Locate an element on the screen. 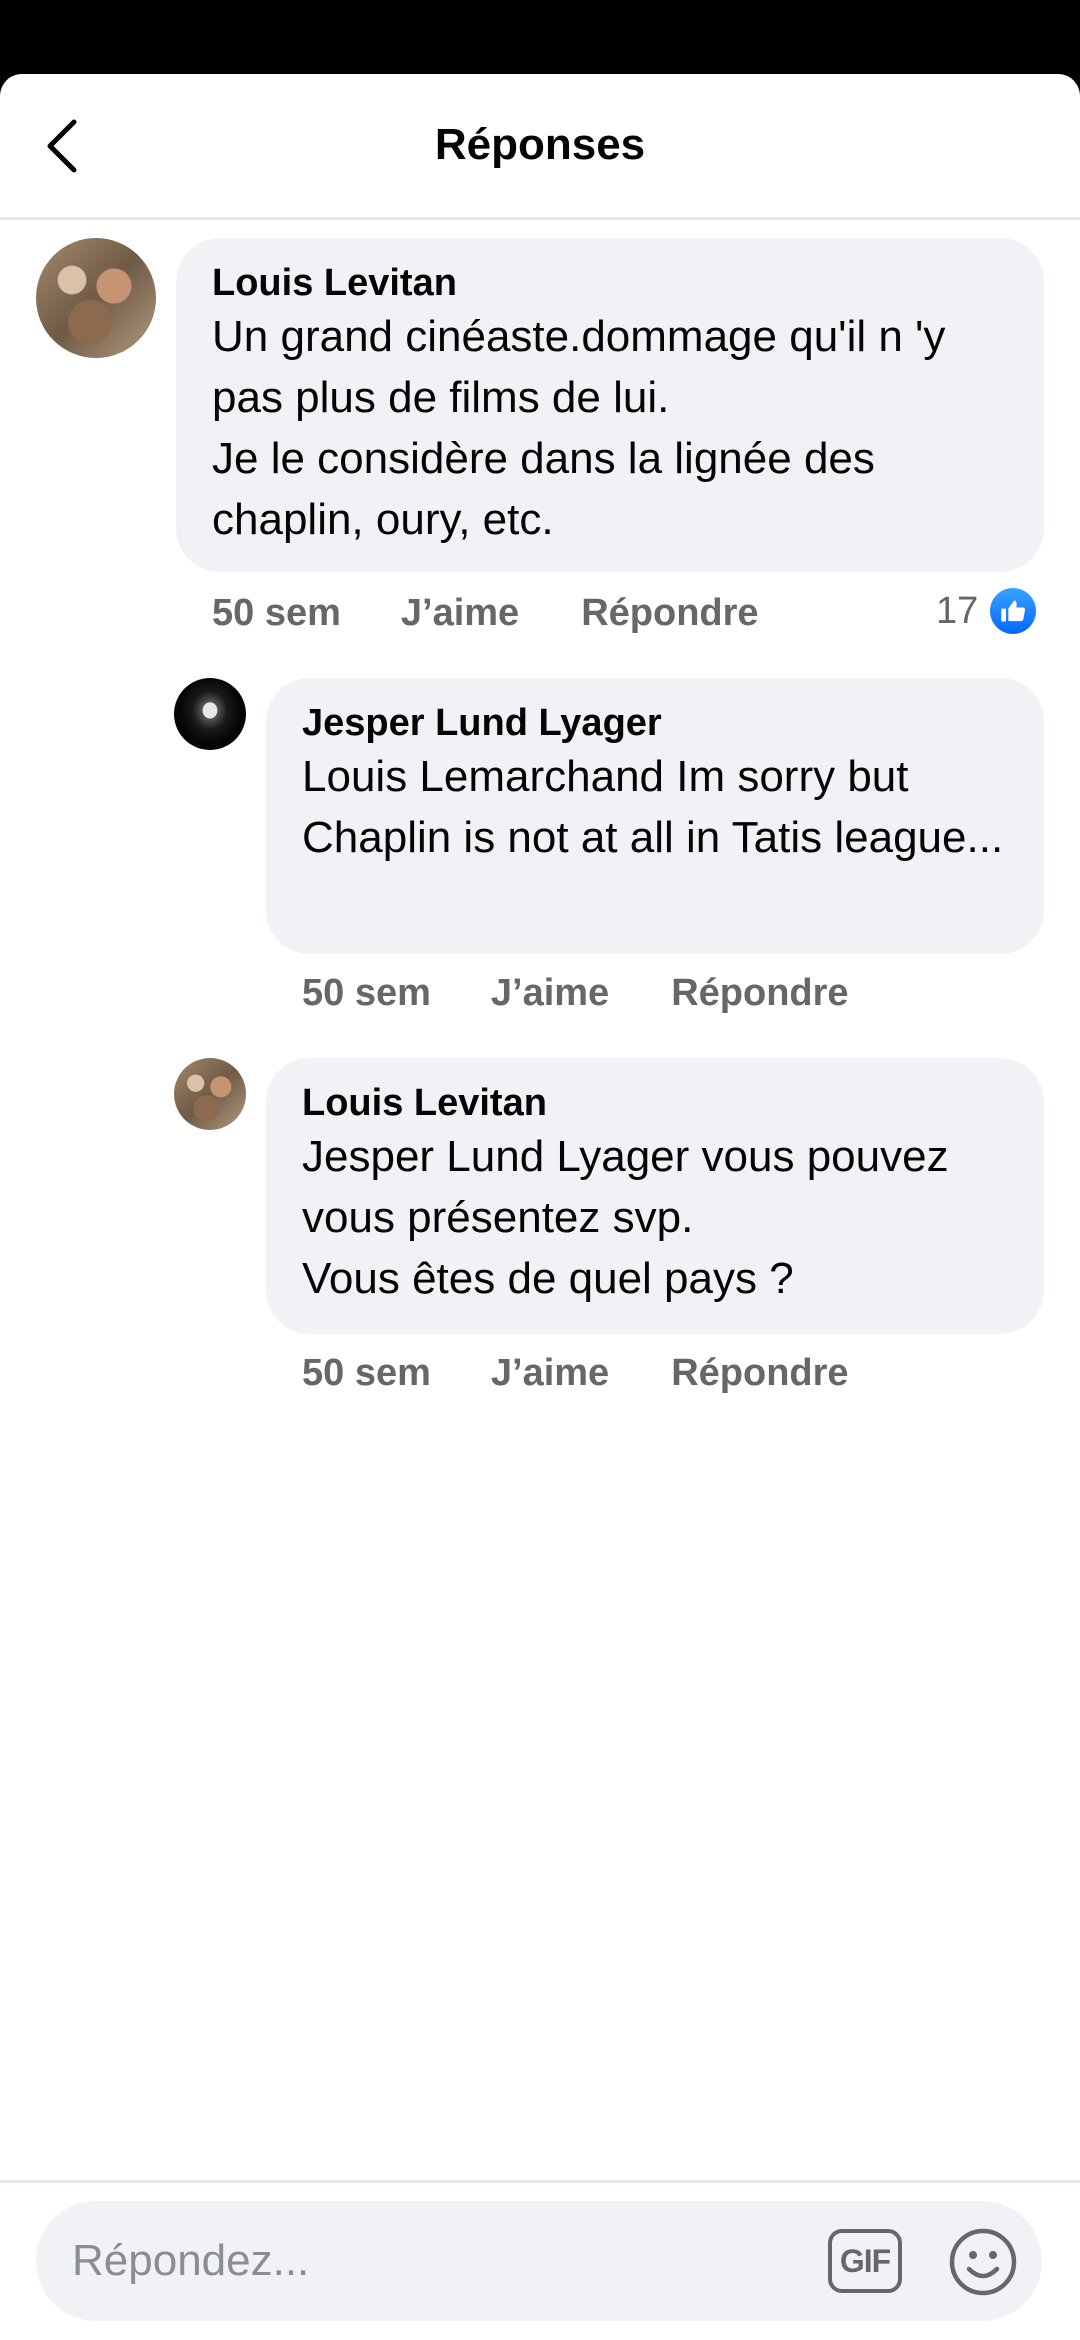 The height and width of the screenshot is (2340, 1080). page-title: Réponses is located at coordinates (540, 144).